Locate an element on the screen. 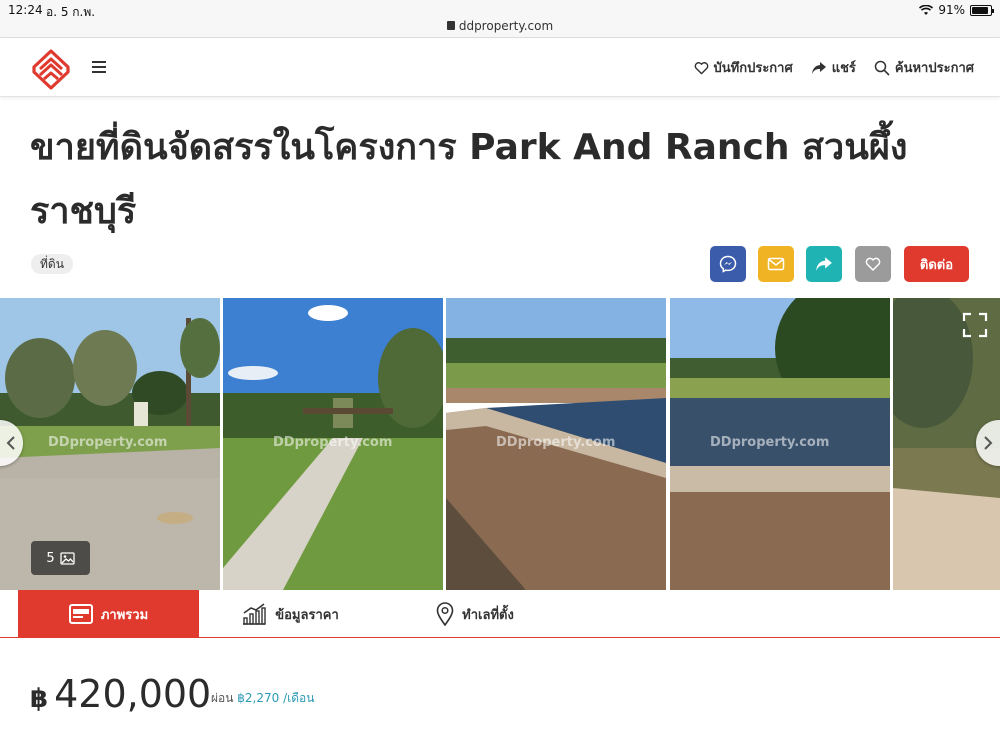 Image resolution: width=1000 pixels, height=750 pixels. currency-symbol: ฿ is located at coordinates (39, 699).